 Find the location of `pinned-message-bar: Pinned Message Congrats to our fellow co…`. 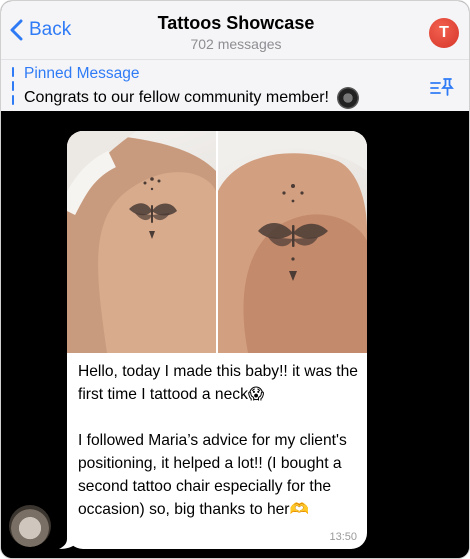

pinned-message-bar: Pinned Message Congrats to our fellow co… is located at coordinates (235, 85).